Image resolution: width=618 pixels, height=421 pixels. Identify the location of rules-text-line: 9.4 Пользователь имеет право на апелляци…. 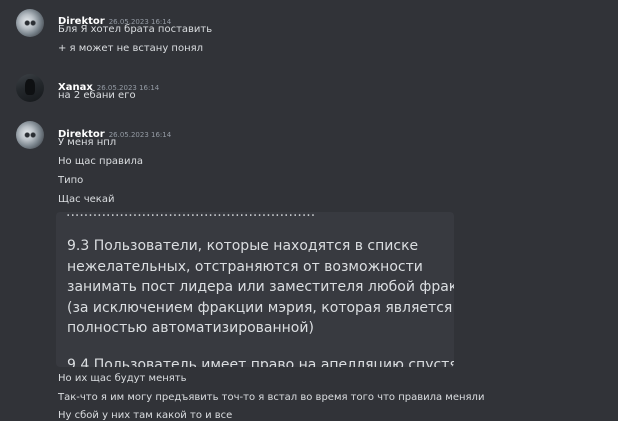
(260, 362).